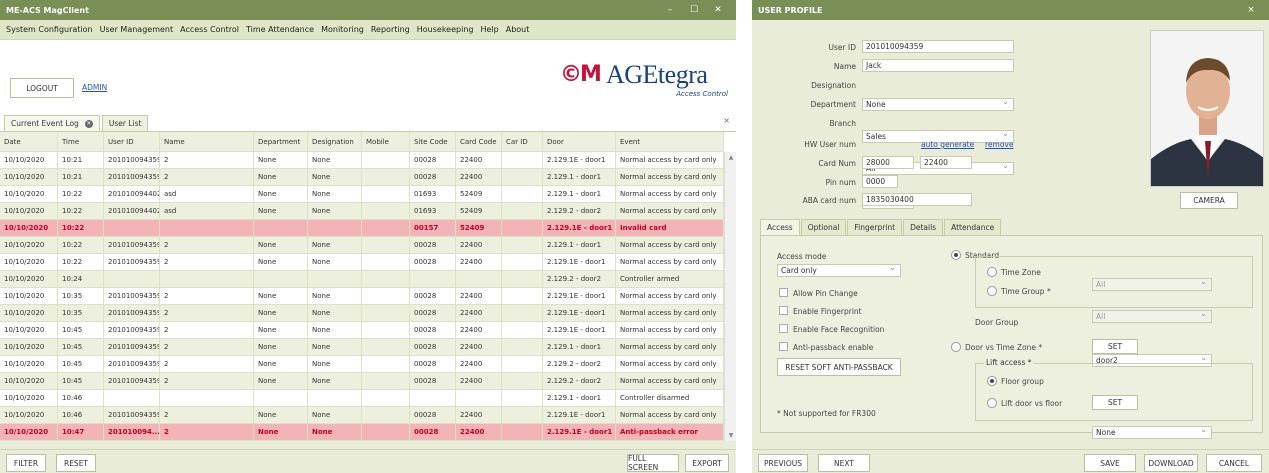  I want to click on tab-access: Access, so click(780, 227).